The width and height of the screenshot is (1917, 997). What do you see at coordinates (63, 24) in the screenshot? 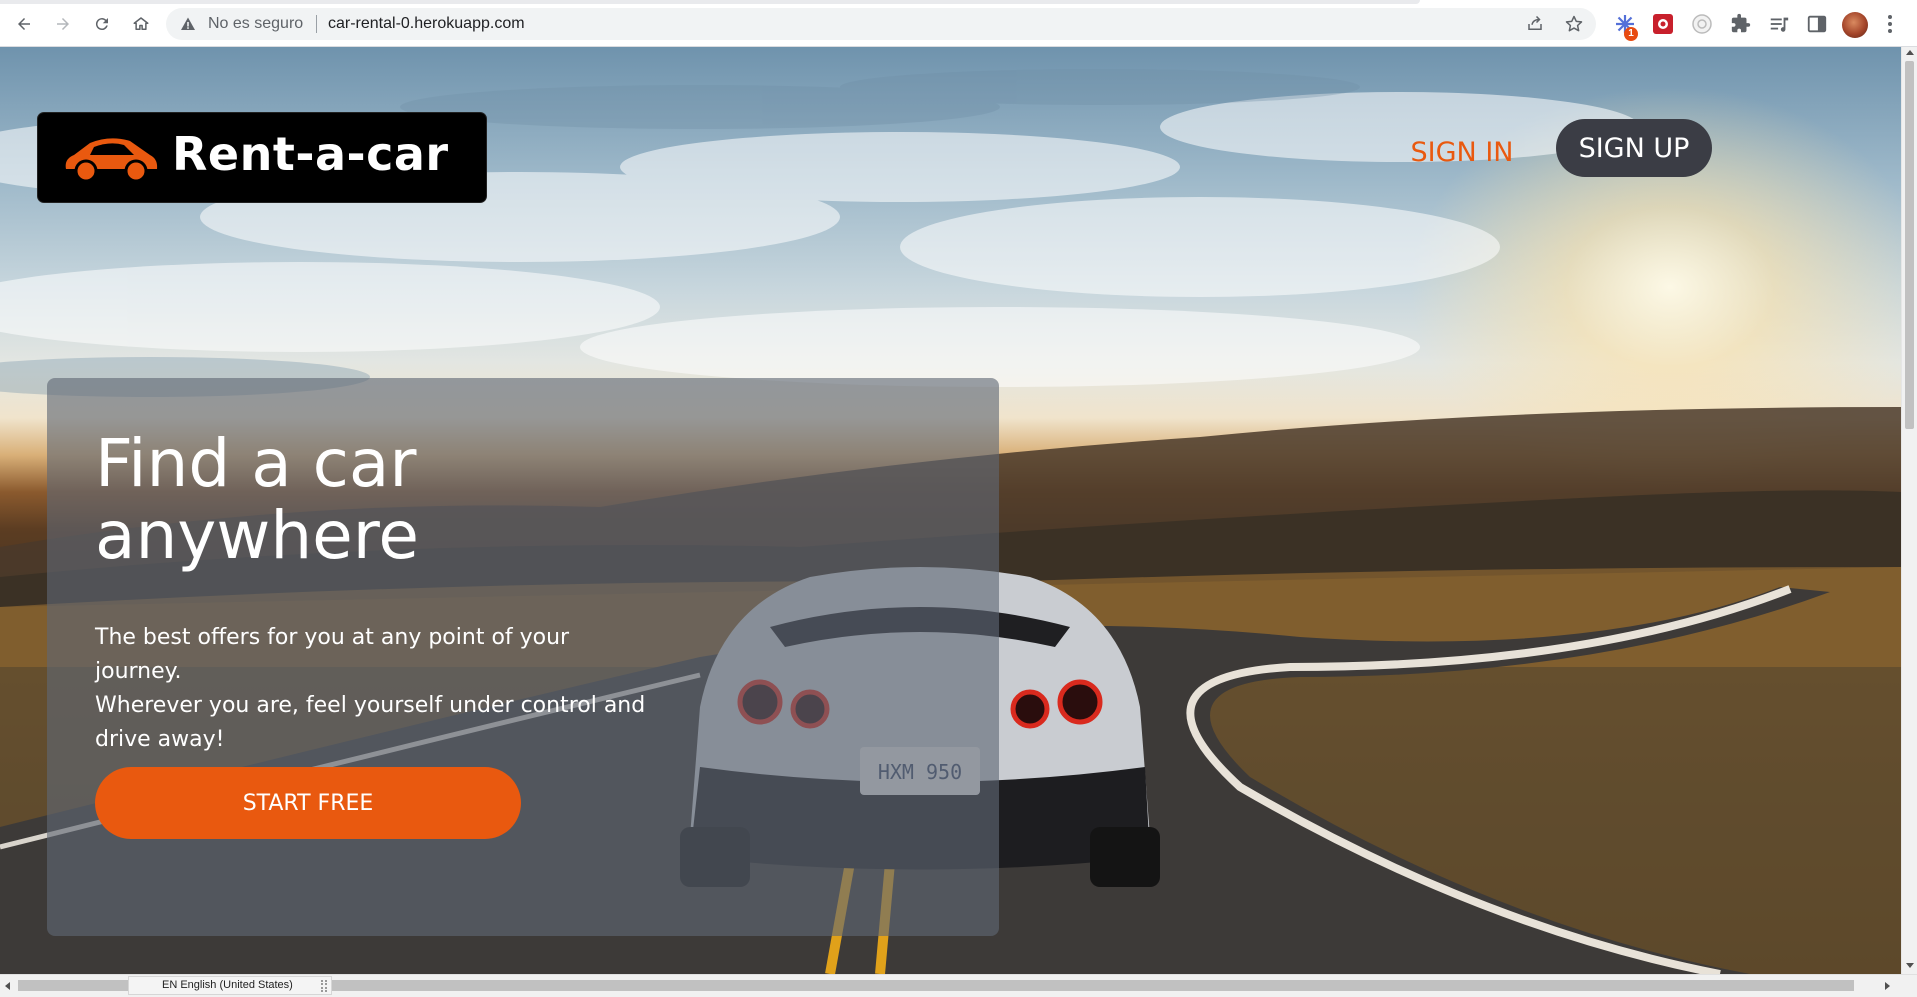
I see `forward-arrow-icon` at bounding box center [63, 24].